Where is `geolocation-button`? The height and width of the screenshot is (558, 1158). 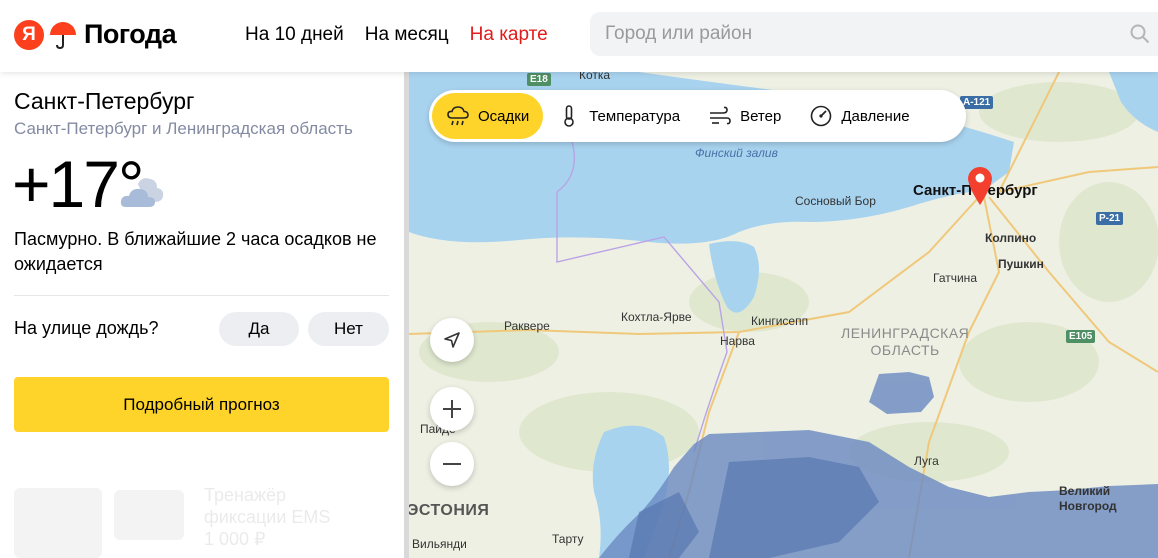
geolocation-button is located at coordinates (452, 340).